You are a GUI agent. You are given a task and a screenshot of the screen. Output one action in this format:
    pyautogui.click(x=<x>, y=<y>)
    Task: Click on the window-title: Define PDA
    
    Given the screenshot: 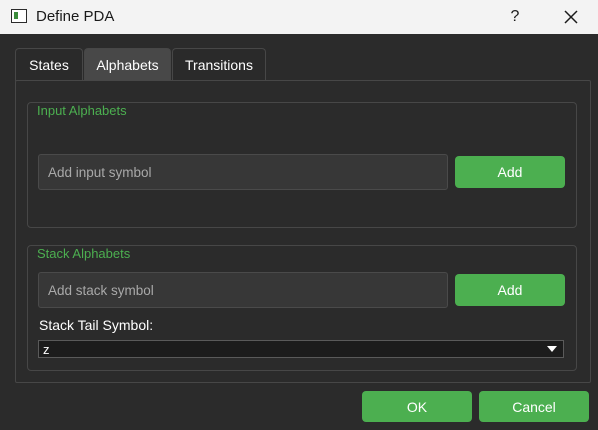 What is the action you would take?
    pyautogui.click(x=75, y=16)
    